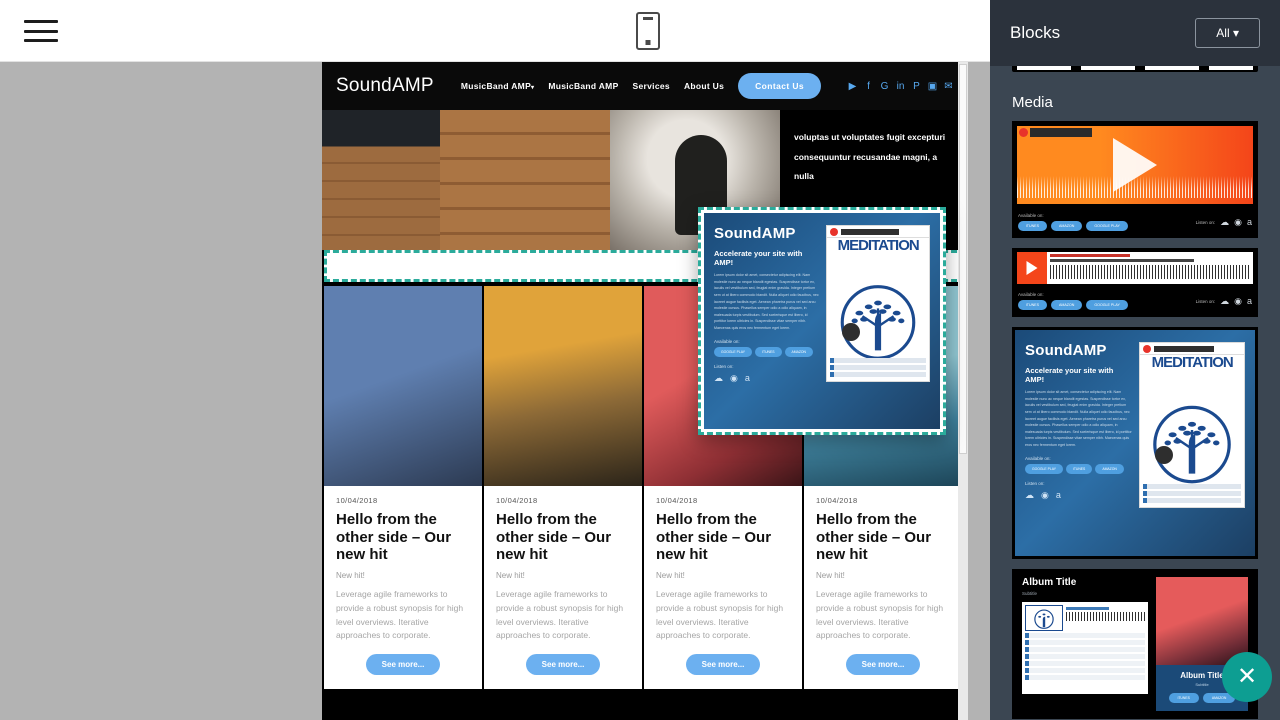 The width and height of the screenshot is (1280, 720). I want to click on nav-item-about-us: About Us, so click(704, 86).